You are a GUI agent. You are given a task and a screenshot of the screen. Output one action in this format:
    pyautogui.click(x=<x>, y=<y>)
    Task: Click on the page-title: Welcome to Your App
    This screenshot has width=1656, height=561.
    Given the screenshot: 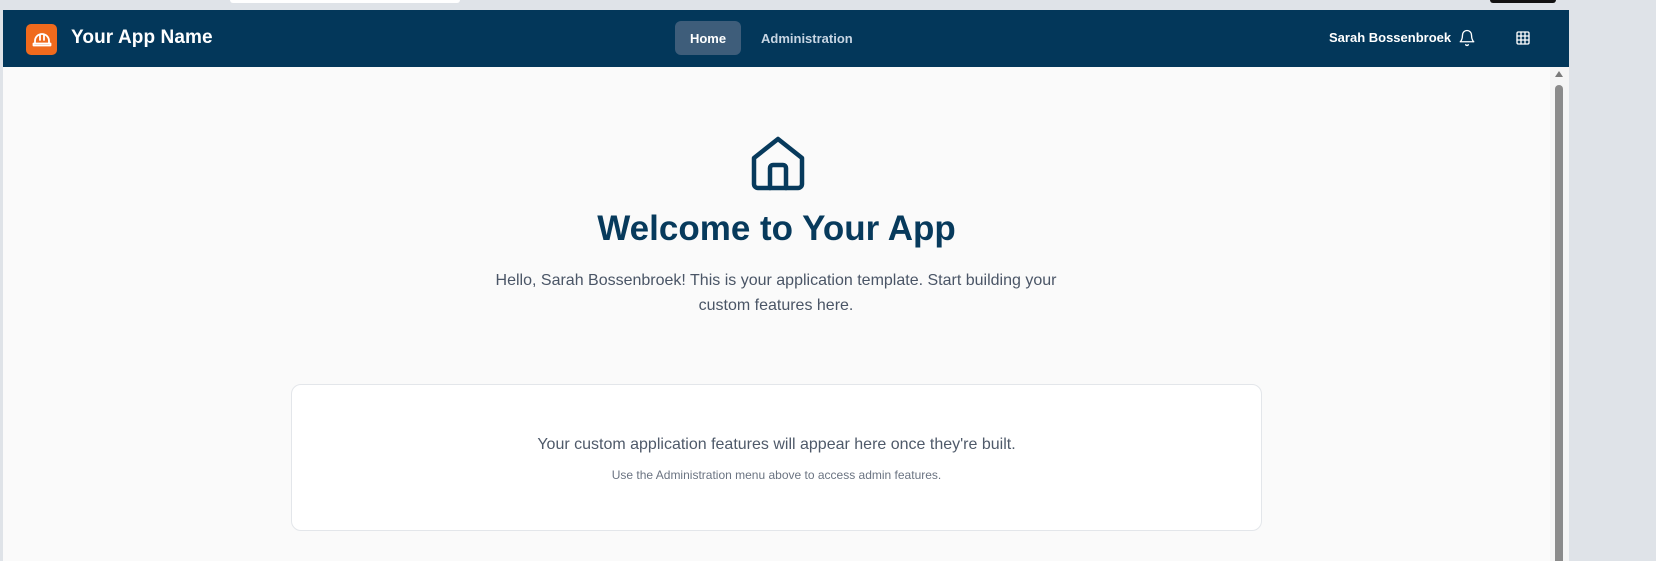 What is the action you would take?
    pyautogui.click(x=776, y=228)
    